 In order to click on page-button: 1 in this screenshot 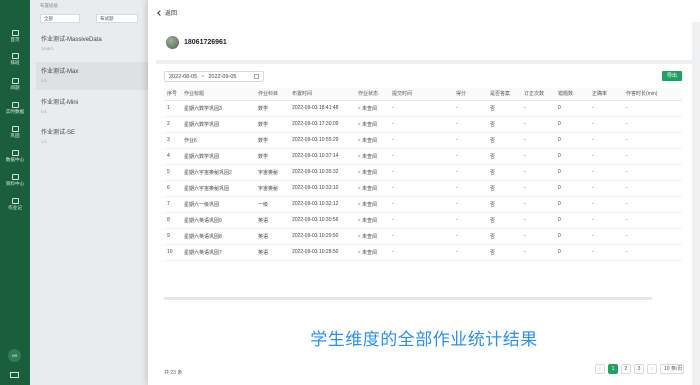, I will do `click(613, 369)`.